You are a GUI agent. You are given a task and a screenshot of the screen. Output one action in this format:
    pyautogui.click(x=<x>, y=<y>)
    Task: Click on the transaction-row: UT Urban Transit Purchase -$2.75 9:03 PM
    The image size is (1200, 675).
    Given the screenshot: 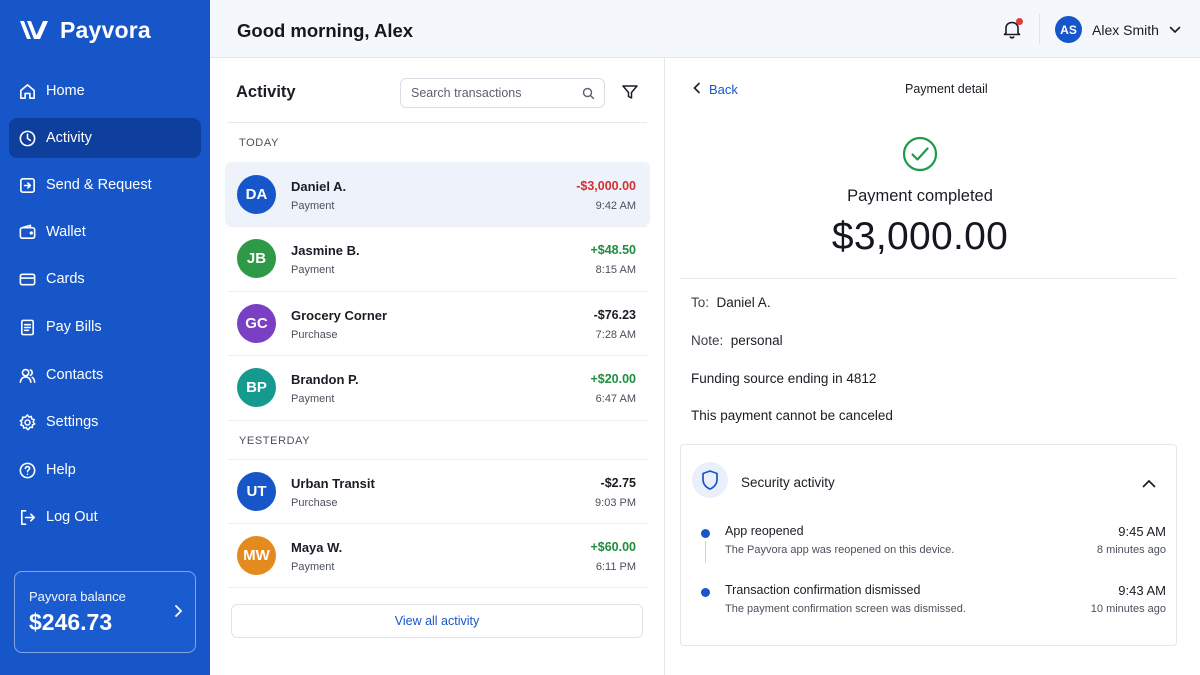 What is the action you would take?
    pyautogui.click(x=437, y=491)
    